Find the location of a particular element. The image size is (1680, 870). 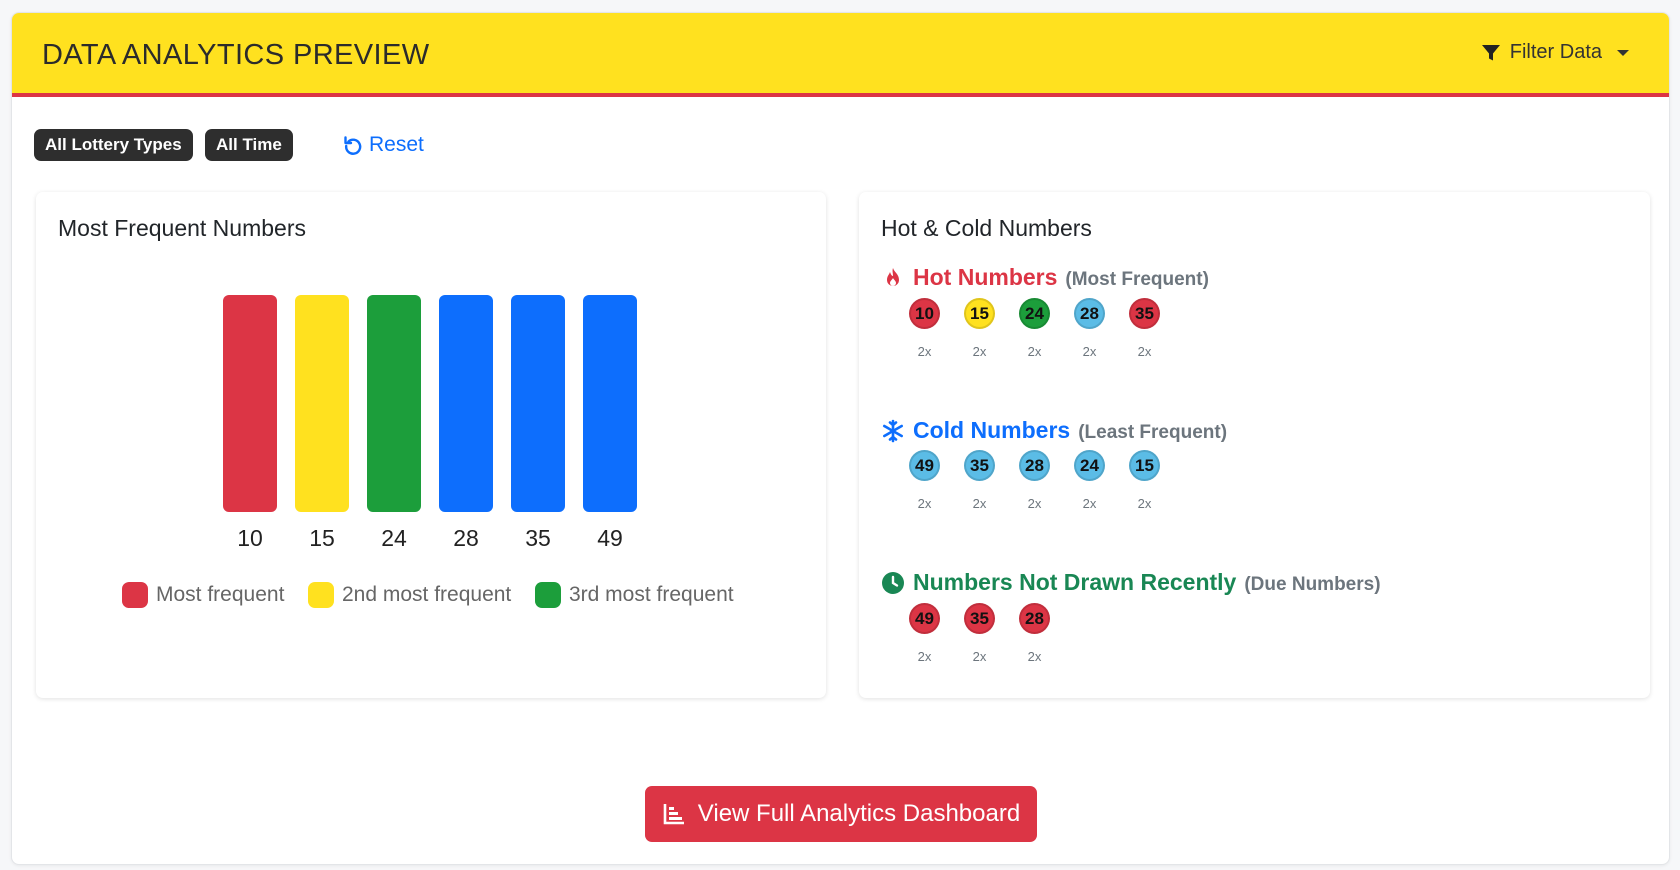

cold-numbers-subtitle: (Least Frequent) is located at coordinates (1153, 432).